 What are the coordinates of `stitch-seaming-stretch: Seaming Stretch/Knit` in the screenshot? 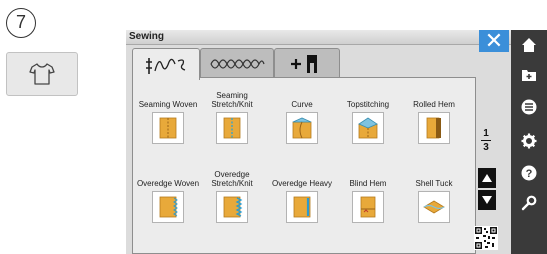 It's located at (232, 117).